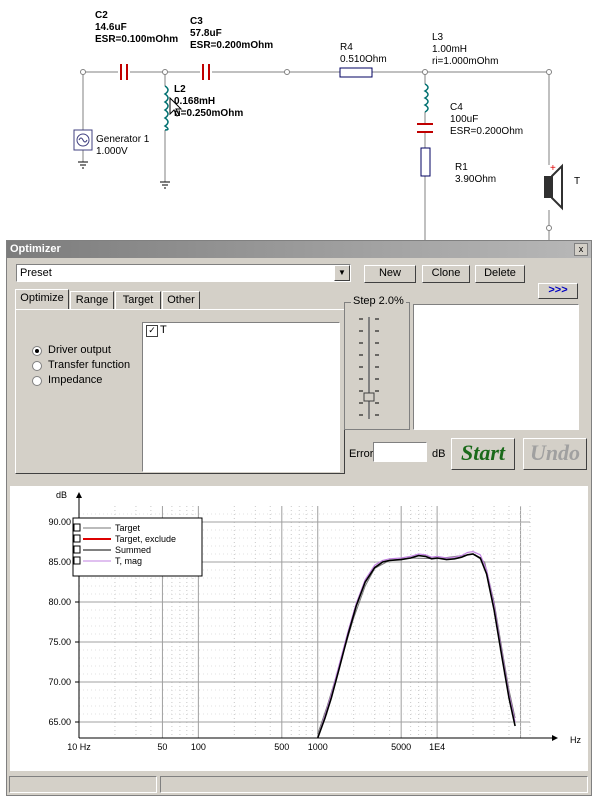 This screenshot has width=599, height=800. Describe the element at coordinates (461, 167) in the screenshot. I see `r1-name: R1` at that location.